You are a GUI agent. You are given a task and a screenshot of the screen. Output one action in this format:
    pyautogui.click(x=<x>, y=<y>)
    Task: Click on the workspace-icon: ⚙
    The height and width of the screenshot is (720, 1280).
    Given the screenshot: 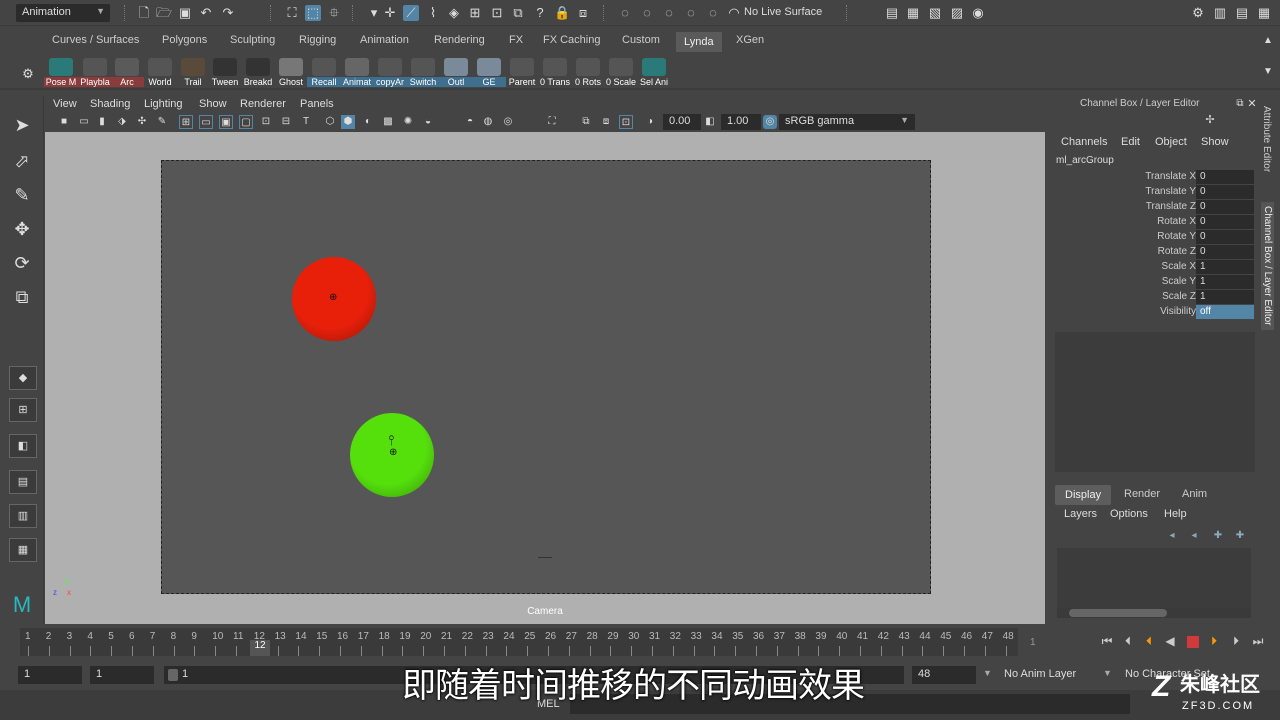 What is the action you would take?
    pyautogui.click(x=1198, y=13)
    